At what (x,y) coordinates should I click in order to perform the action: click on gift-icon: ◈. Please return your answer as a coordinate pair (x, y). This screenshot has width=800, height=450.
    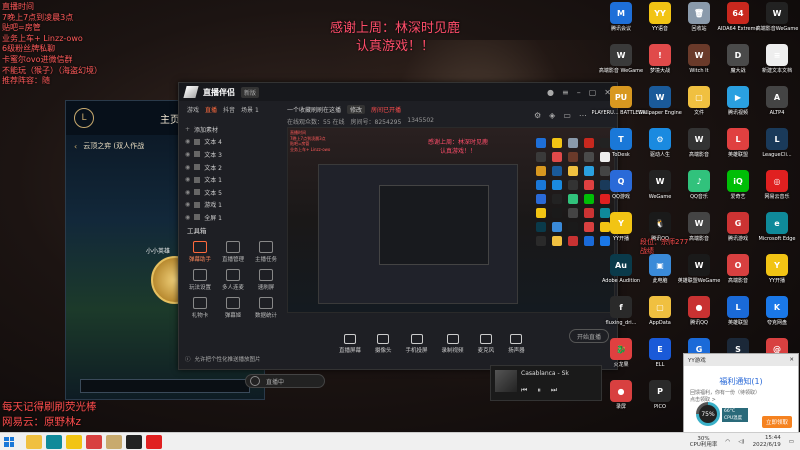
    Looking at the image, I should click on (552, 115).